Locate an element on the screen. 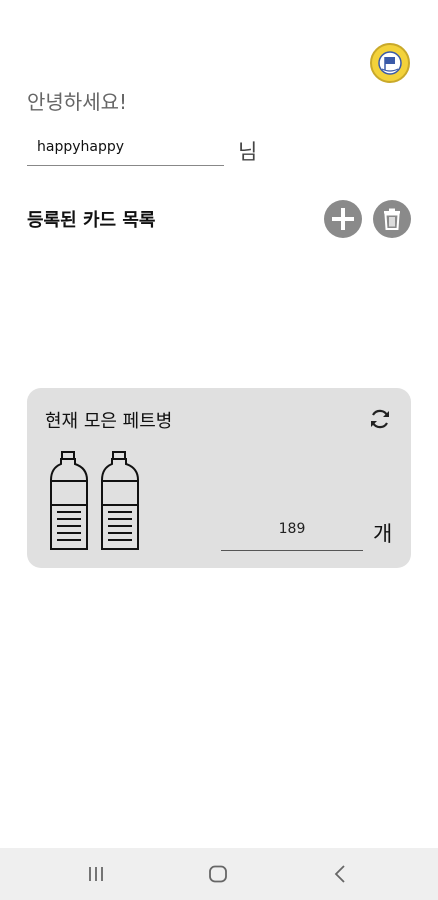 The image size is (438, 900). add-card-button is located at coordinates (343, 219).